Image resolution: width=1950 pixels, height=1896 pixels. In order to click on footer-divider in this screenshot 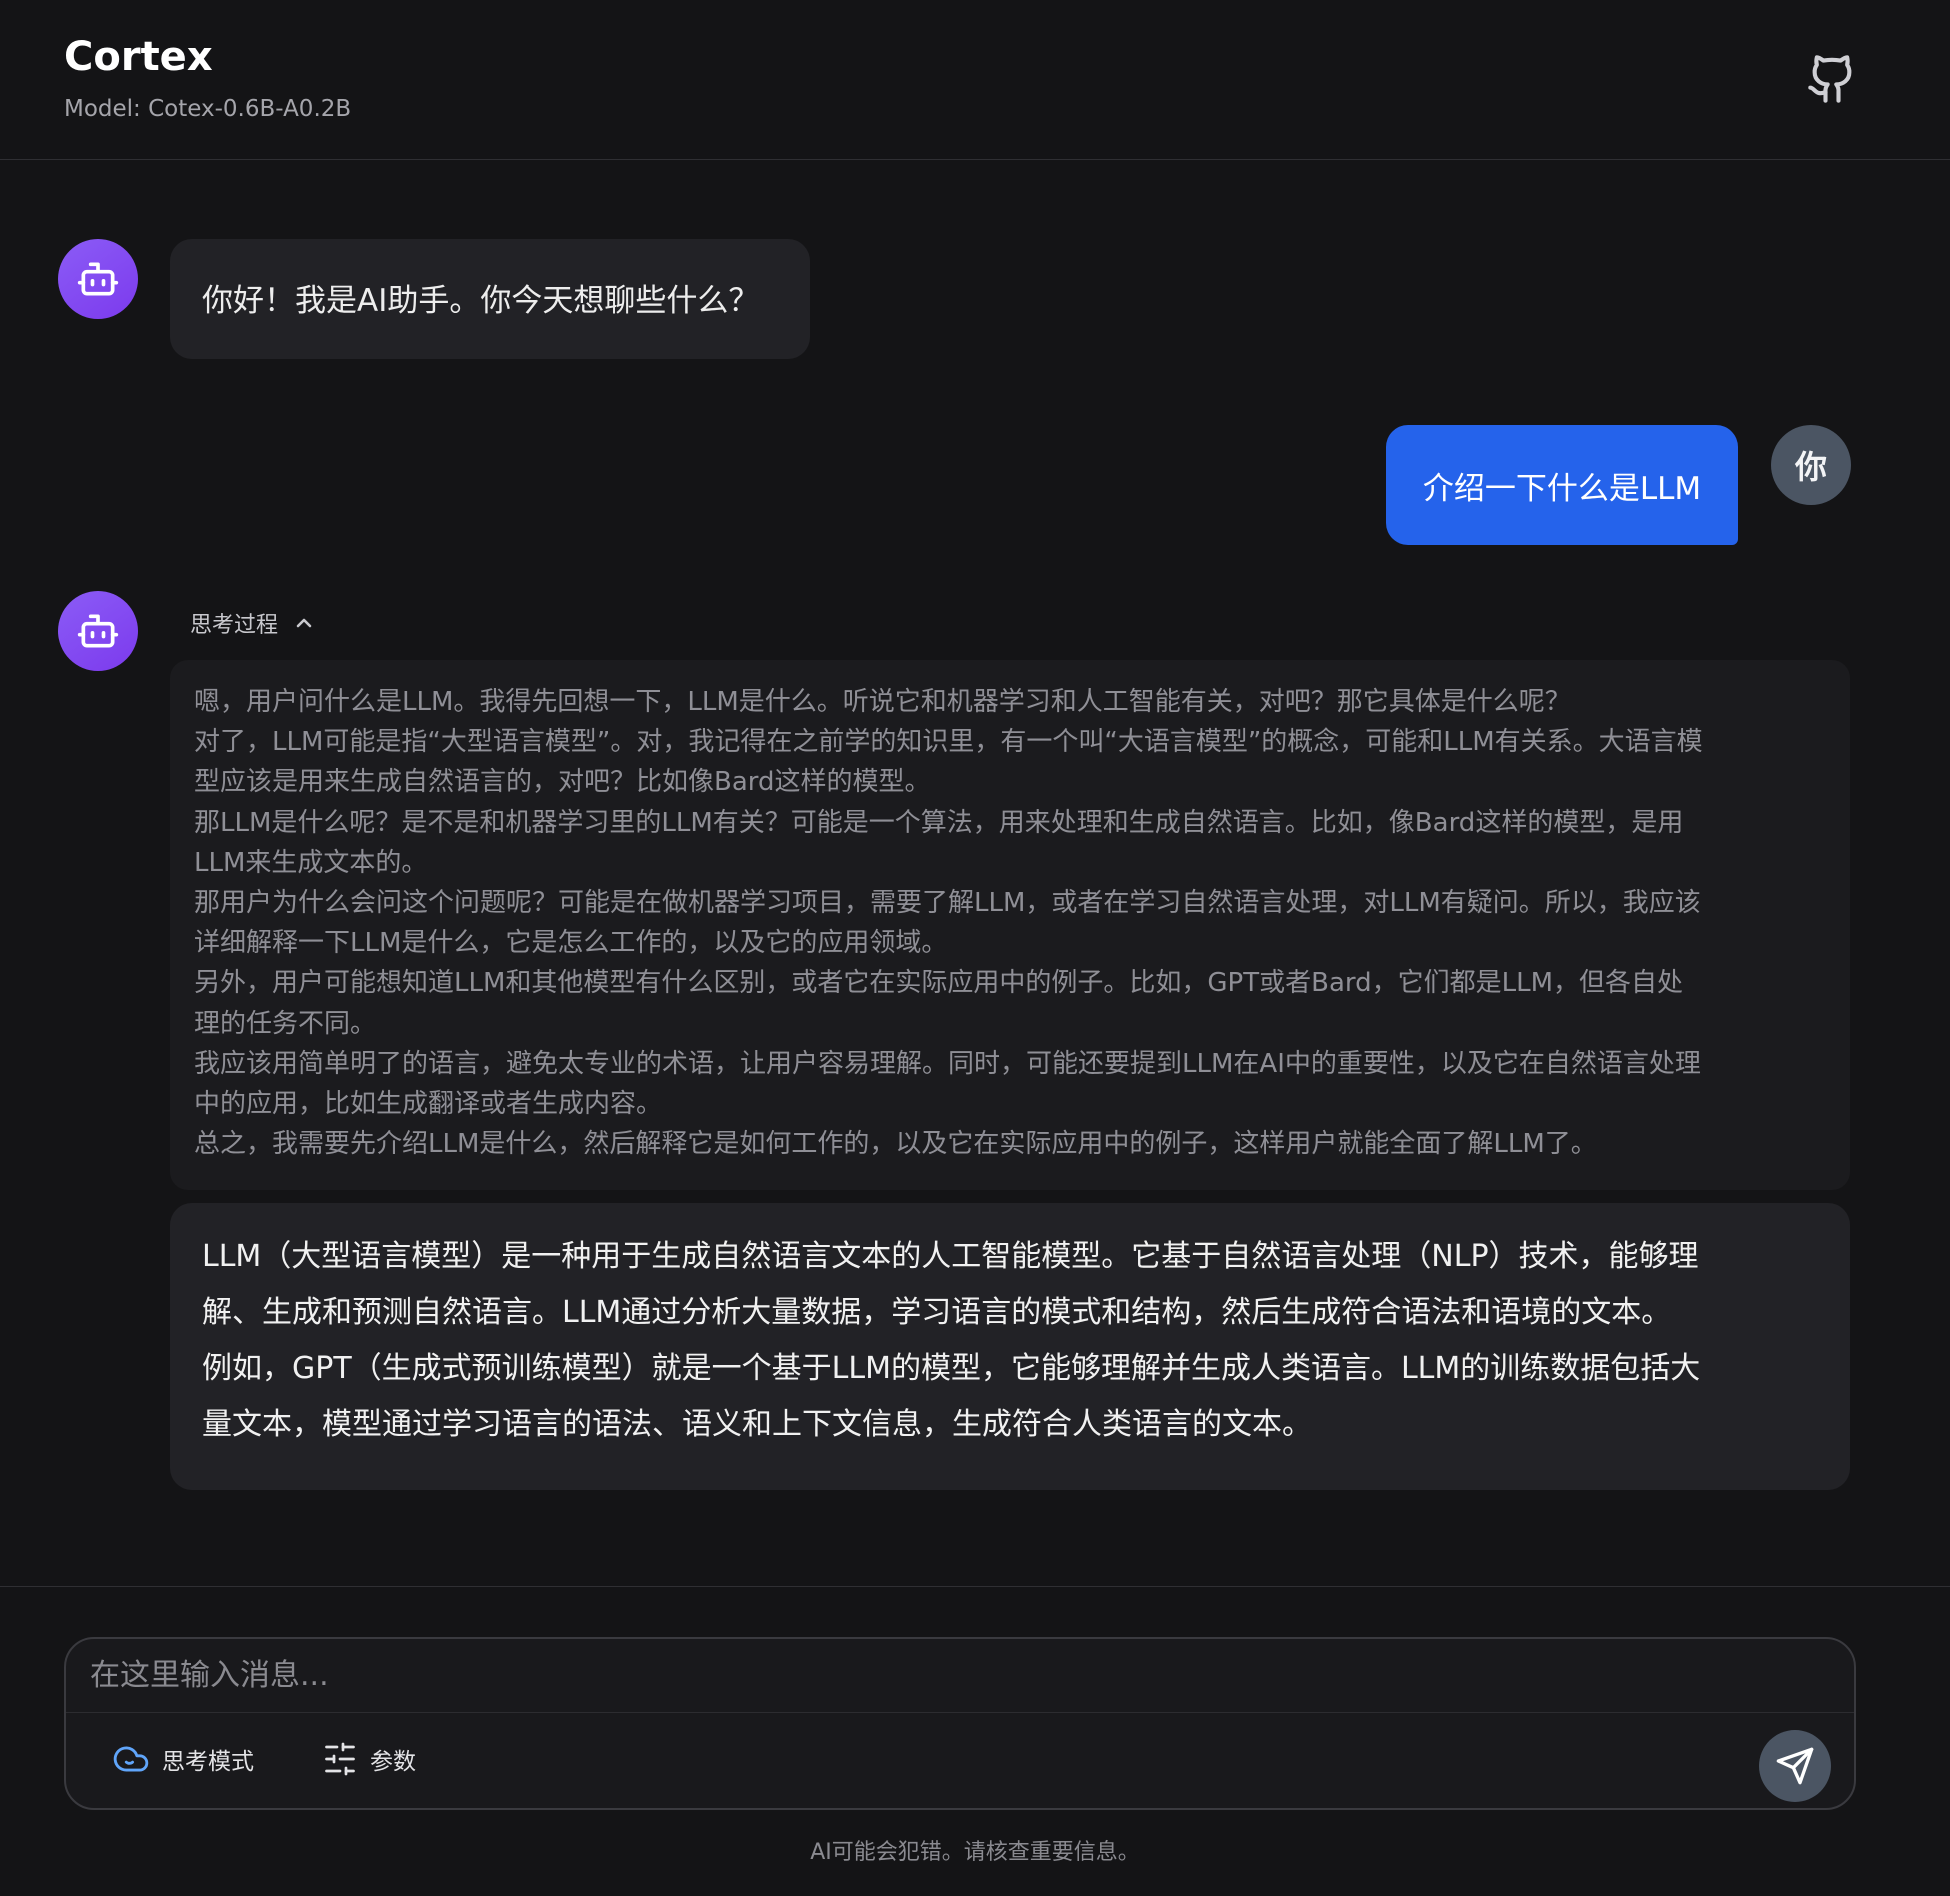, I will do `click(975, 1586)`.